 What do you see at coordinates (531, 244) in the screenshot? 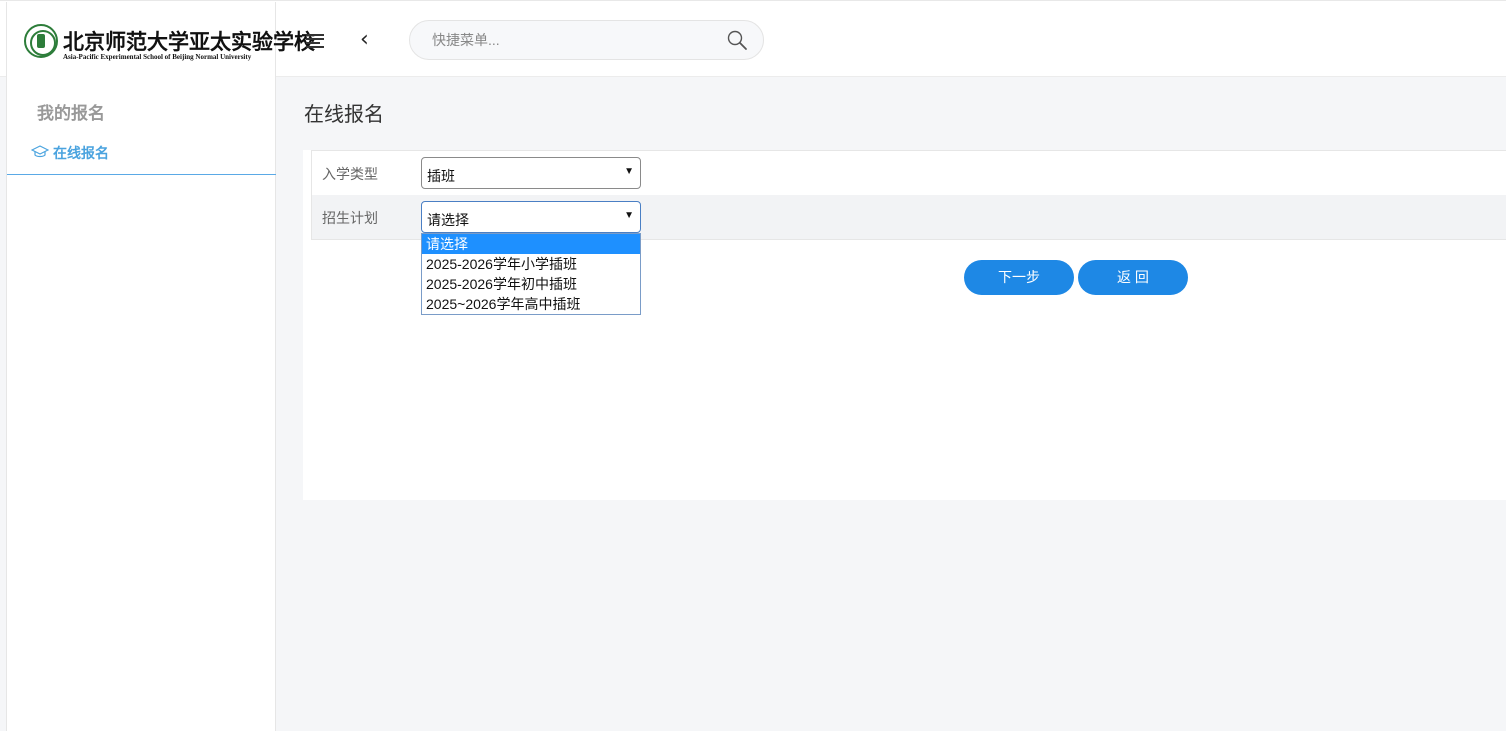
I see `dropdown-option: 请选择` at bounding box center [531, 244].